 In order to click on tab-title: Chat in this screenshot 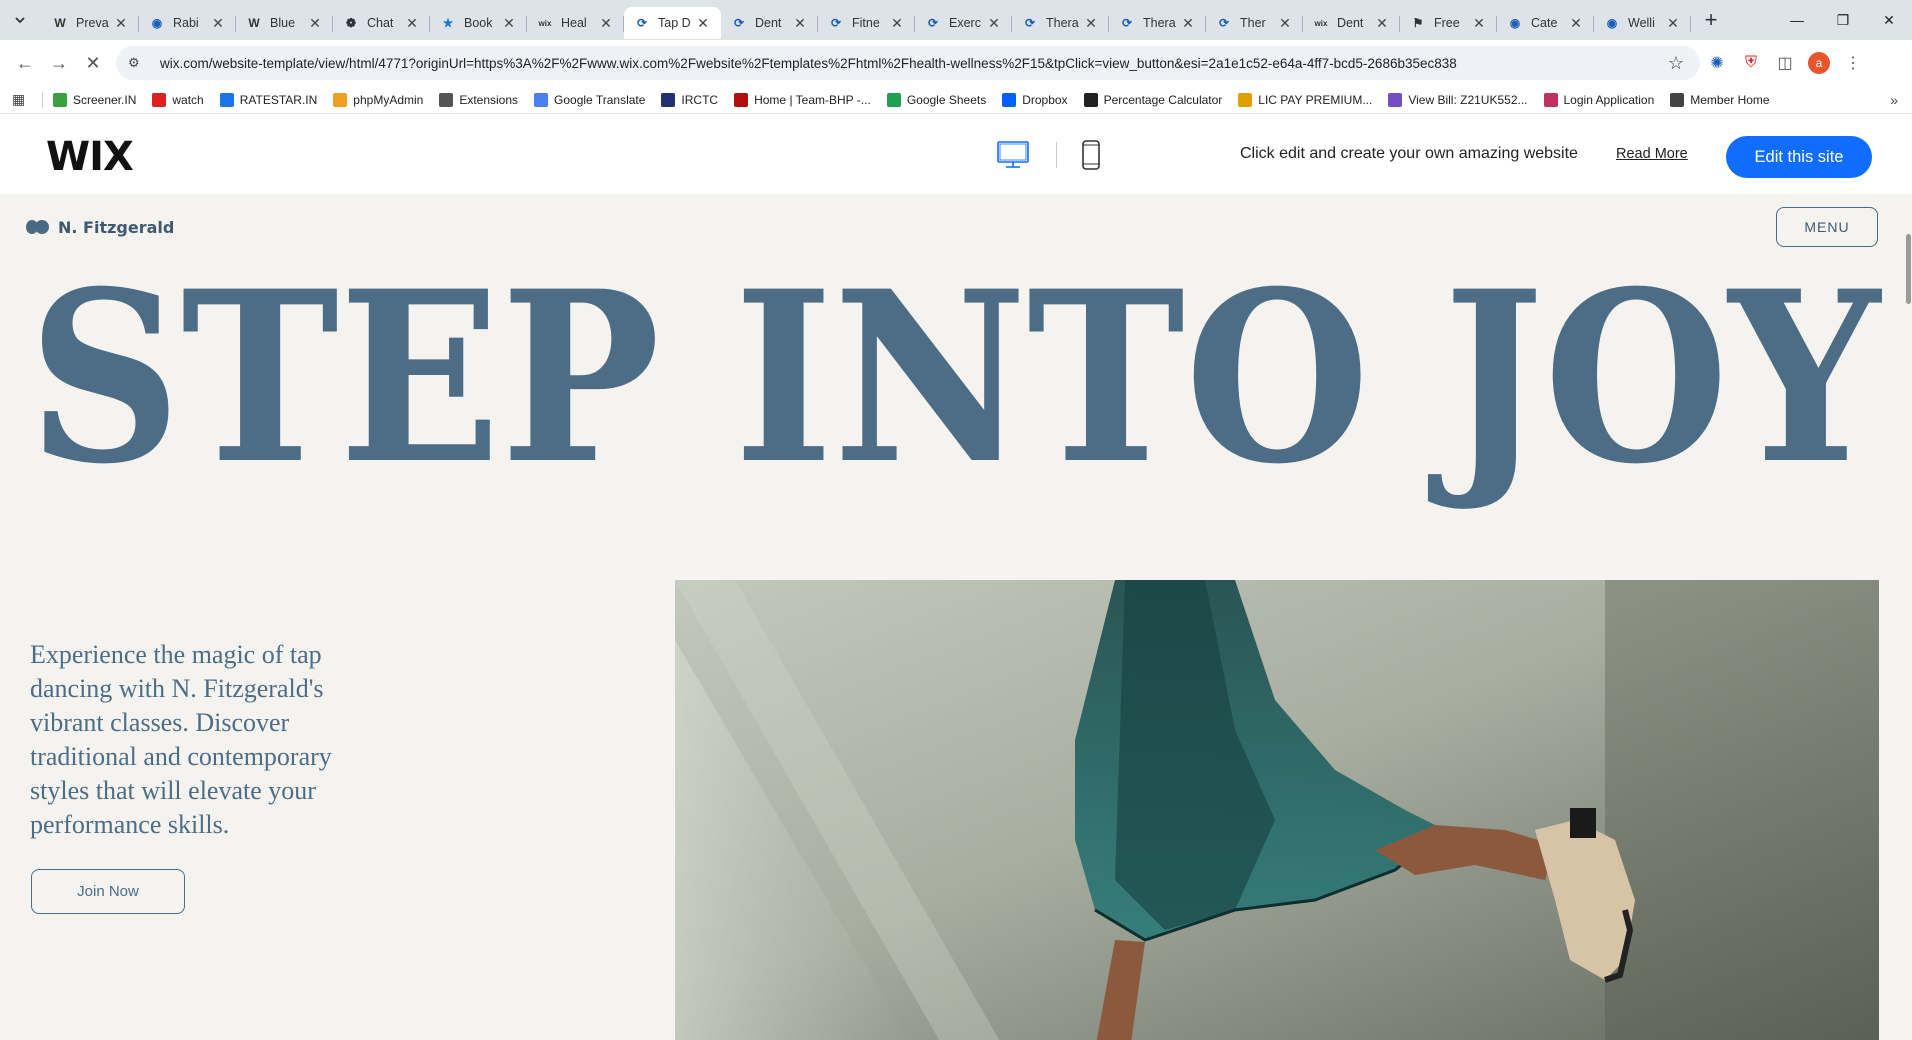, I will do `click(380, 23)`.